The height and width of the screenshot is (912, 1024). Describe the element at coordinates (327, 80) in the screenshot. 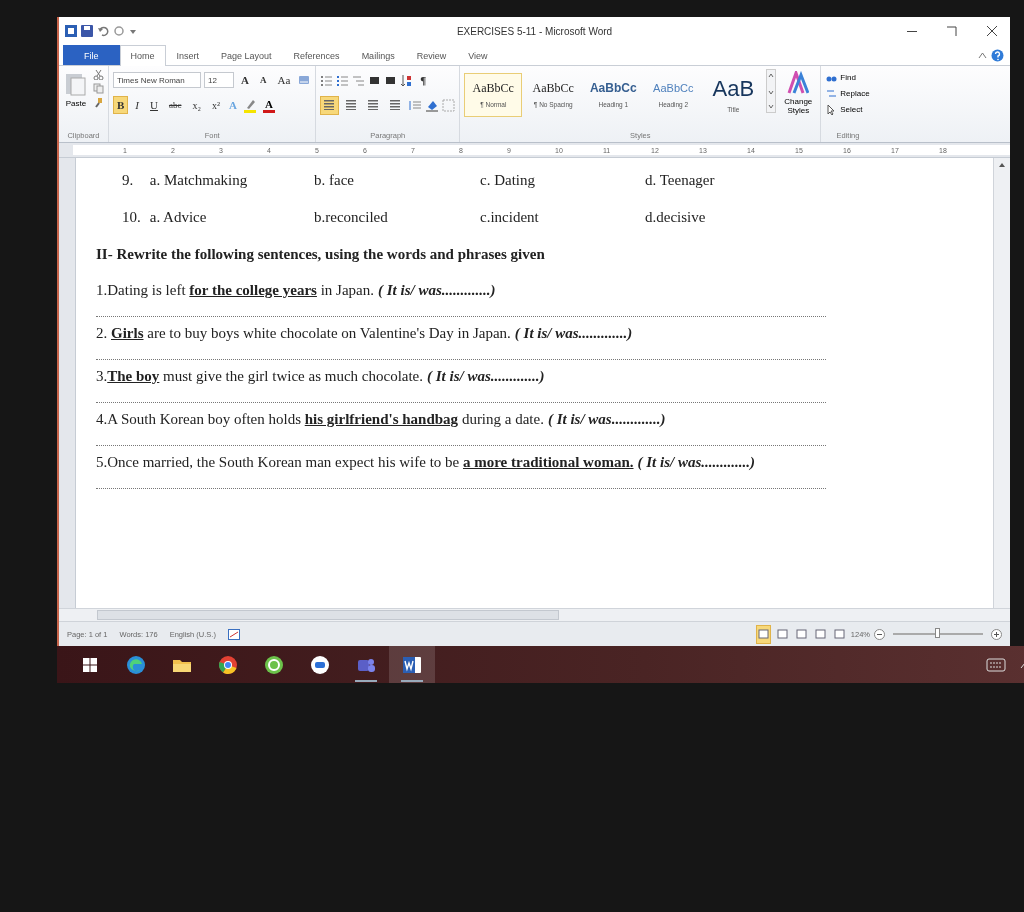

I see `bullets-icon` at that location.